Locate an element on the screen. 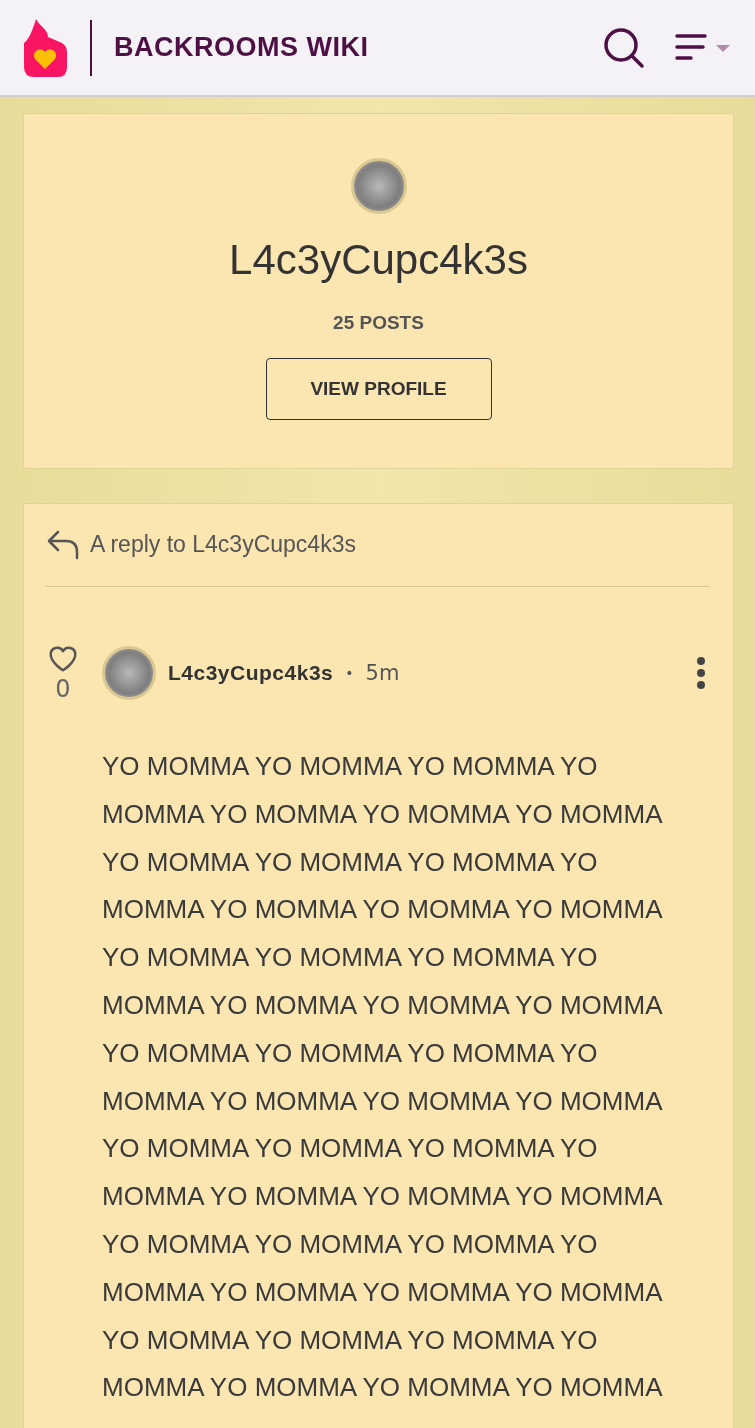 This screenshot has width=755, height=1428. more-options-button is located at coordinates (701, 673).